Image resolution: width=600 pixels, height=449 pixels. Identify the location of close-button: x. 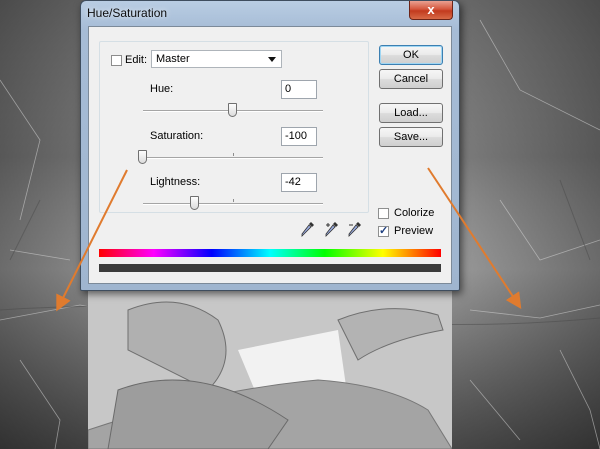
(431, 10).